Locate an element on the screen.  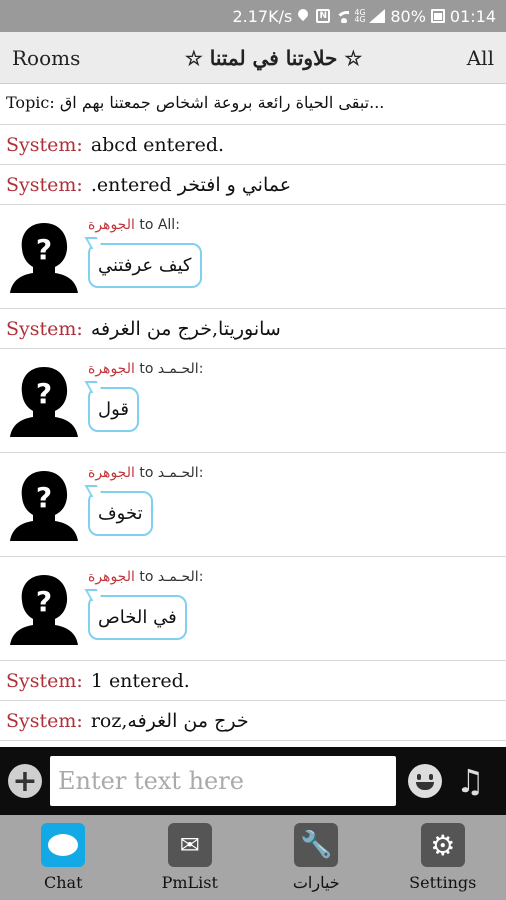
message-meta: الجوهرة to All: is located at coordinates (294, 225).